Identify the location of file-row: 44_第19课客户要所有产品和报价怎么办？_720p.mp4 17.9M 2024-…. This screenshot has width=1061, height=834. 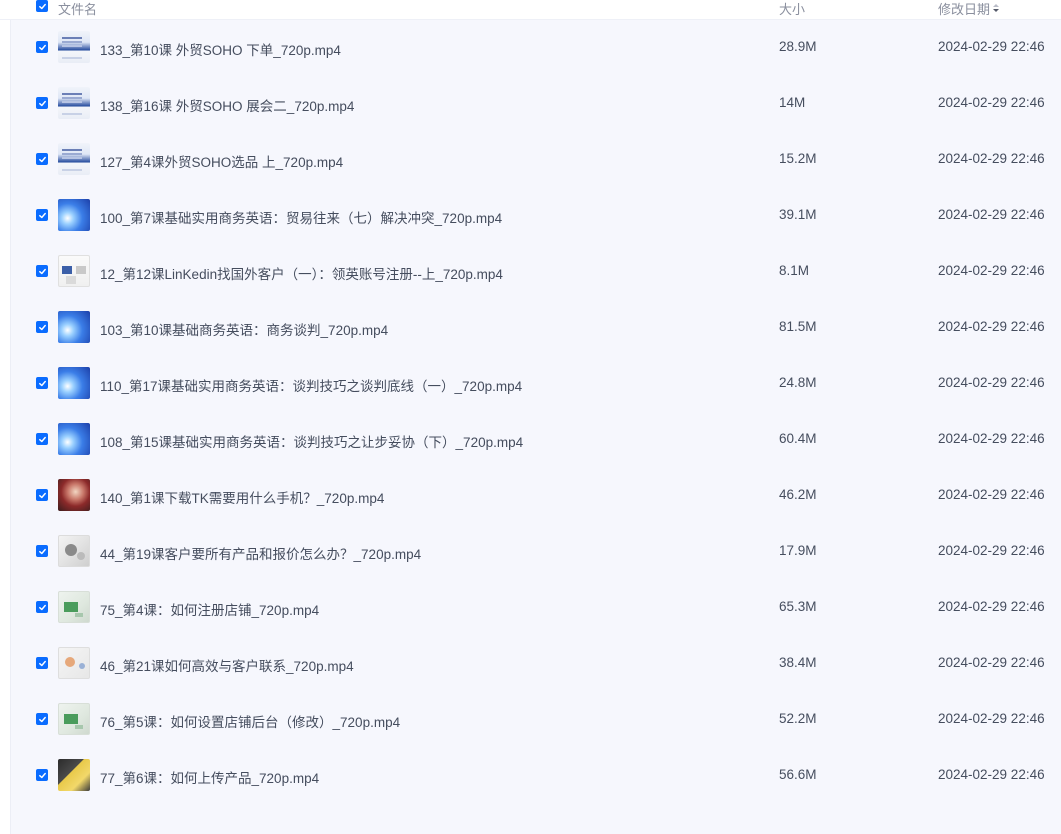
(530, 552).